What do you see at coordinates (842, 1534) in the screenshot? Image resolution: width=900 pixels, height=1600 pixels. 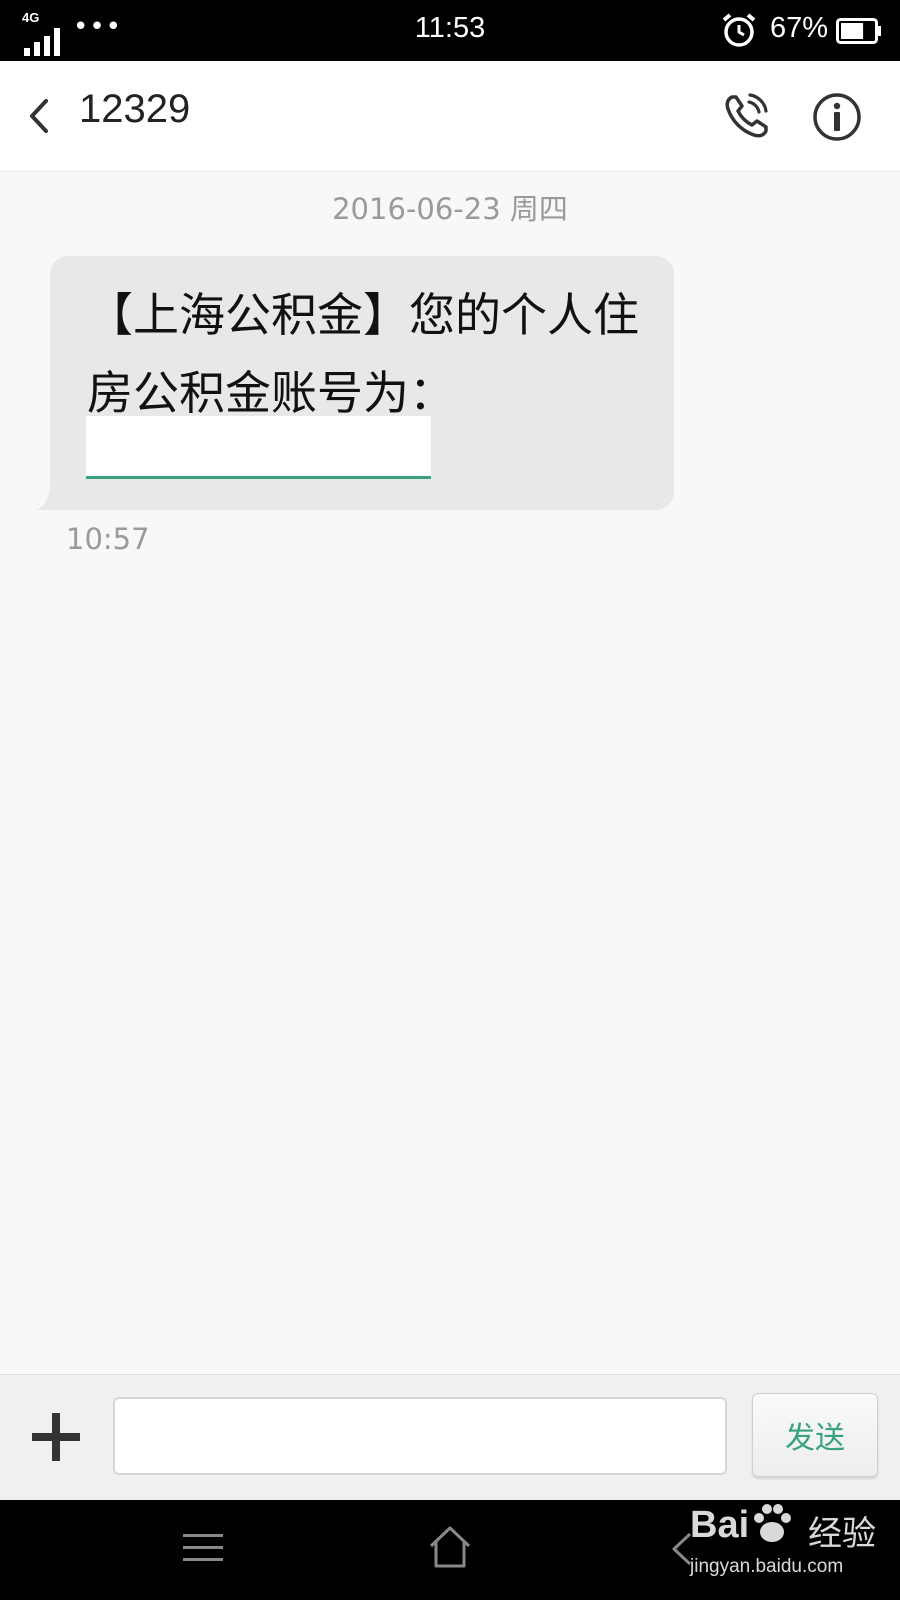 I see `watermark-cn-text: 经验` at bounding box center [842, 1534].